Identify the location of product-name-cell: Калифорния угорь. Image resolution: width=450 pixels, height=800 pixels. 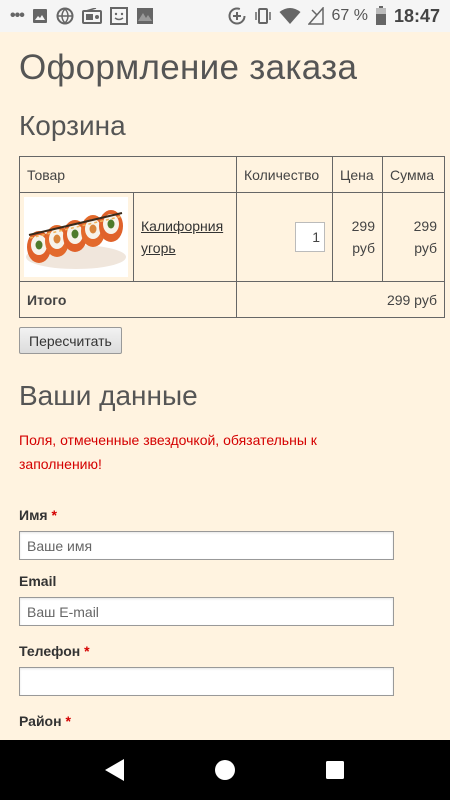
(185, 237).